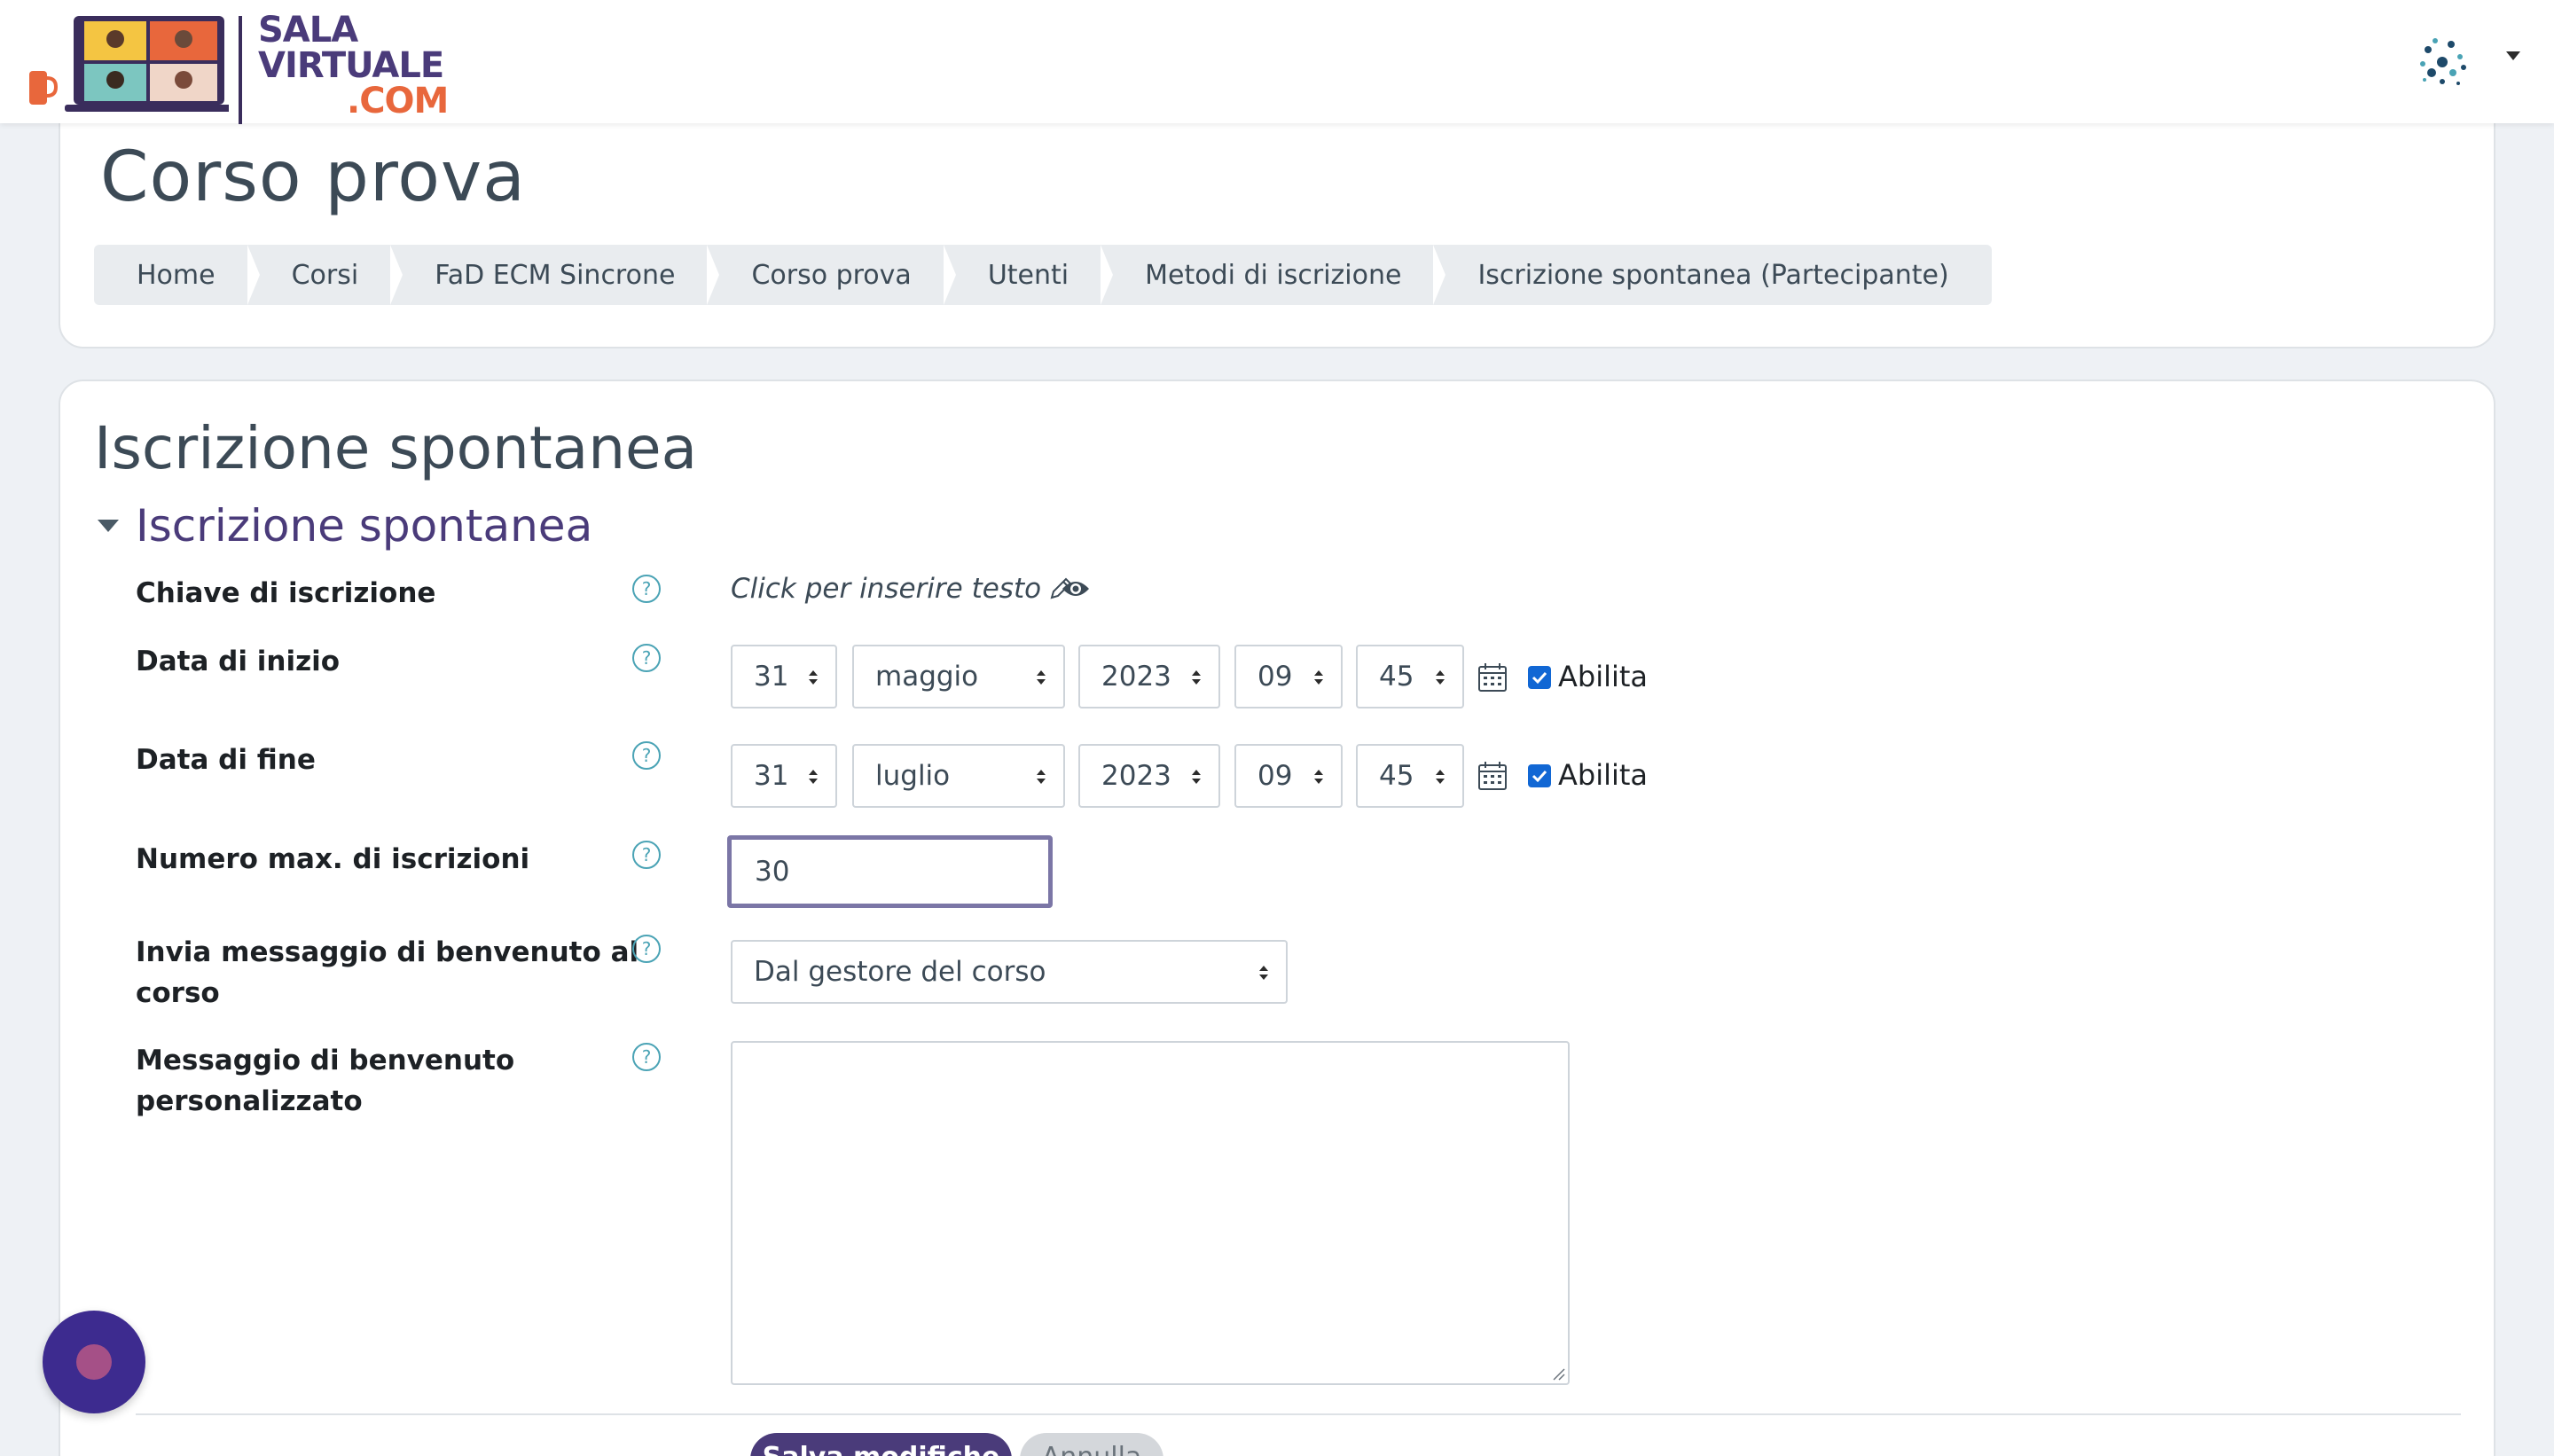  Describe the element at coordinates (1076, 588) in the screenshot. I see `eye-icon` at that location.